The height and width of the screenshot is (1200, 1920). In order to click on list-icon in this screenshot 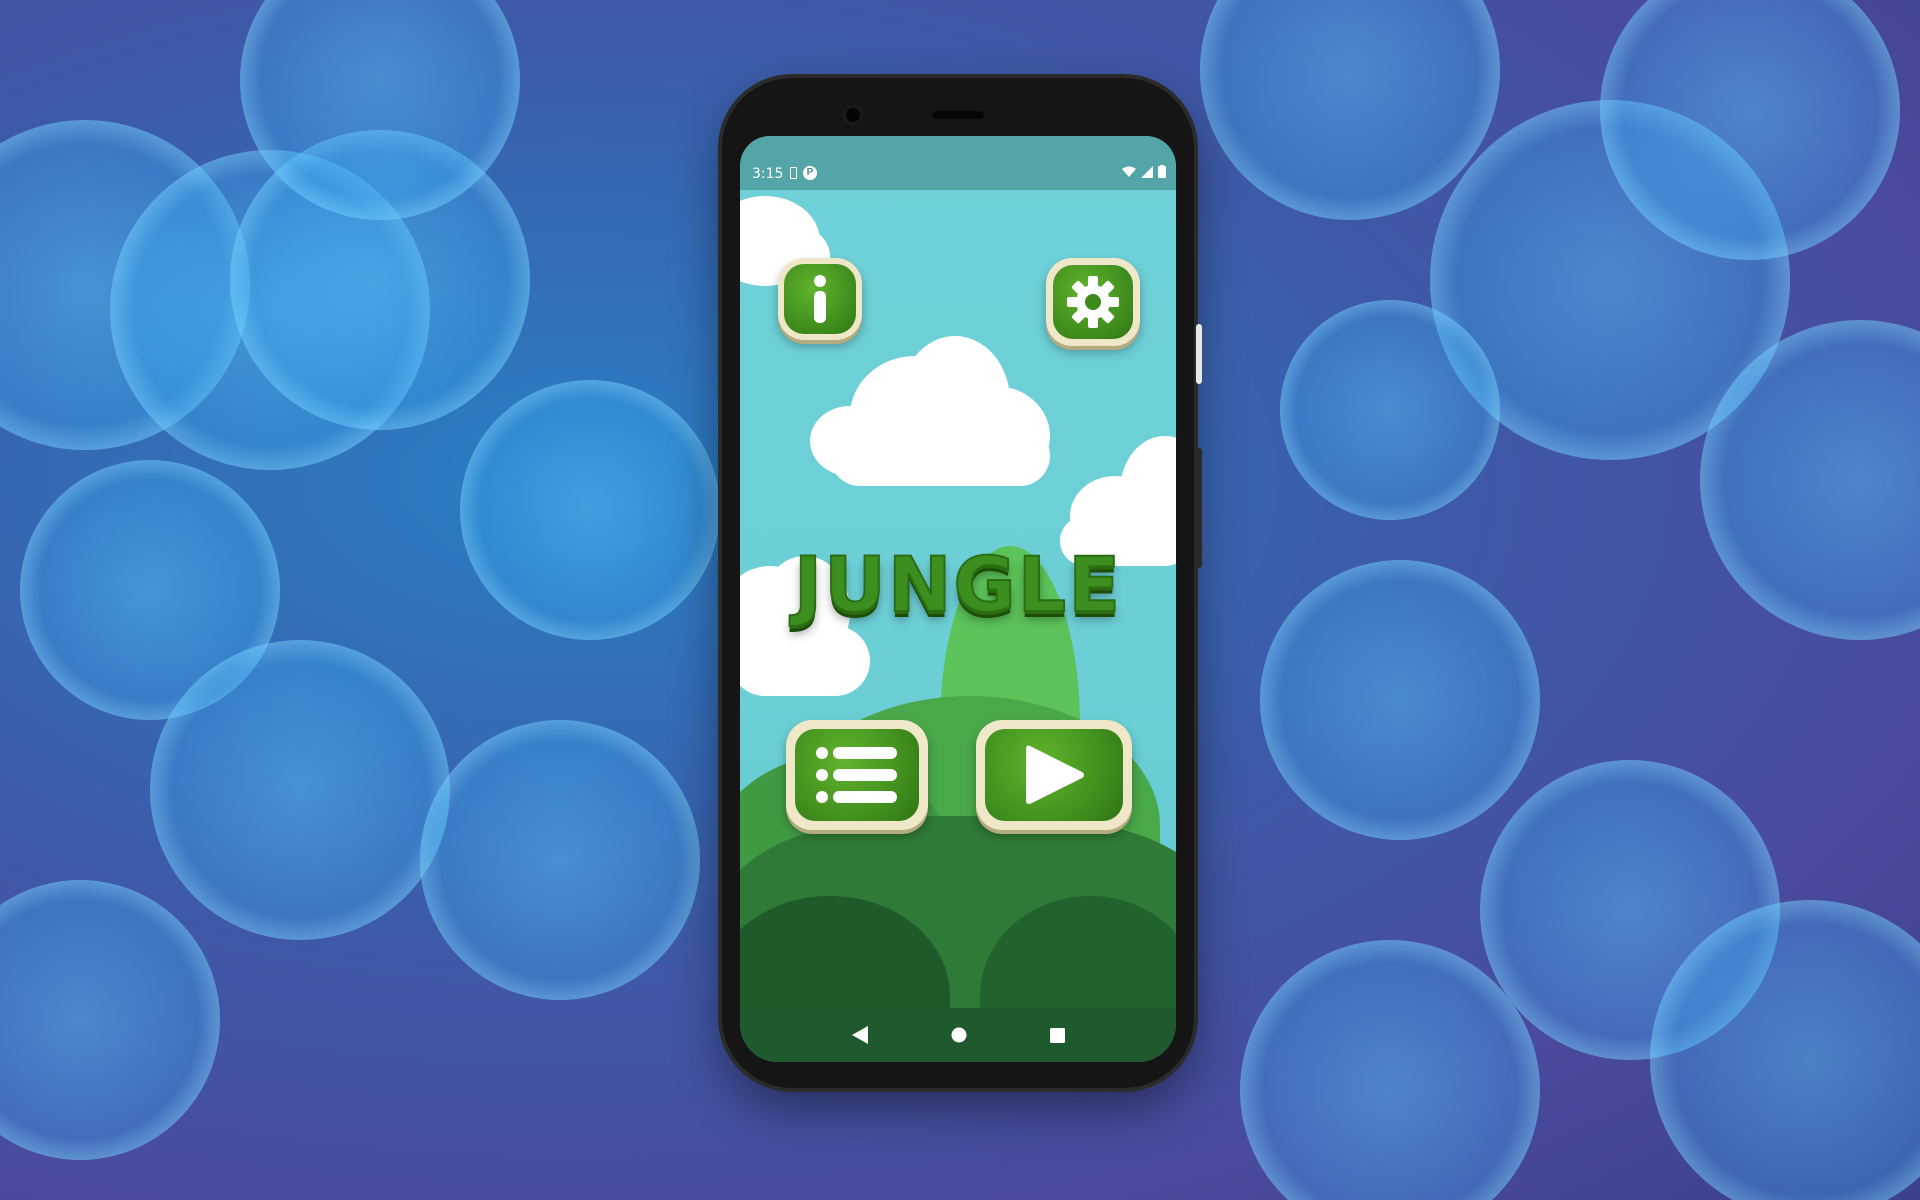, I will do `click(856, 775)`.